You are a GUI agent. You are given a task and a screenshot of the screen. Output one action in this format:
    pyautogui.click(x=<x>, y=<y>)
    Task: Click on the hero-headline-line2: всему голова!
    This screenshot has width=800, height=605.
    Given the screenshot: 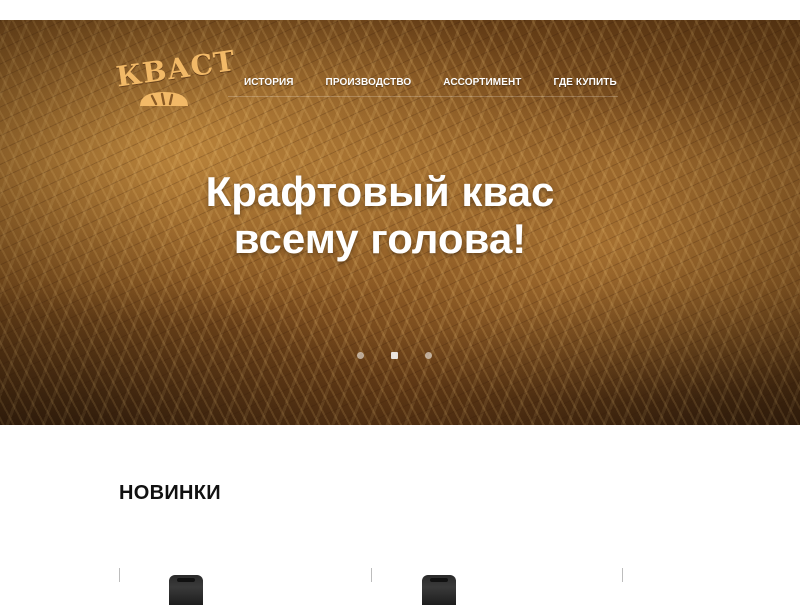 What is the action you would take?
    pyautogui.click(x=380, y=238)
    